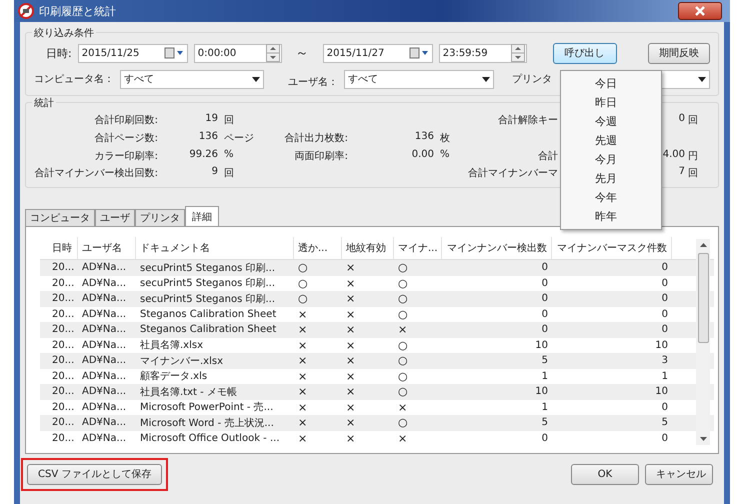 This screenshot has height=504, width=741. Describe the element at coordinates (682, 173) in the screenshot. I see `stat-value: 7` at that location.